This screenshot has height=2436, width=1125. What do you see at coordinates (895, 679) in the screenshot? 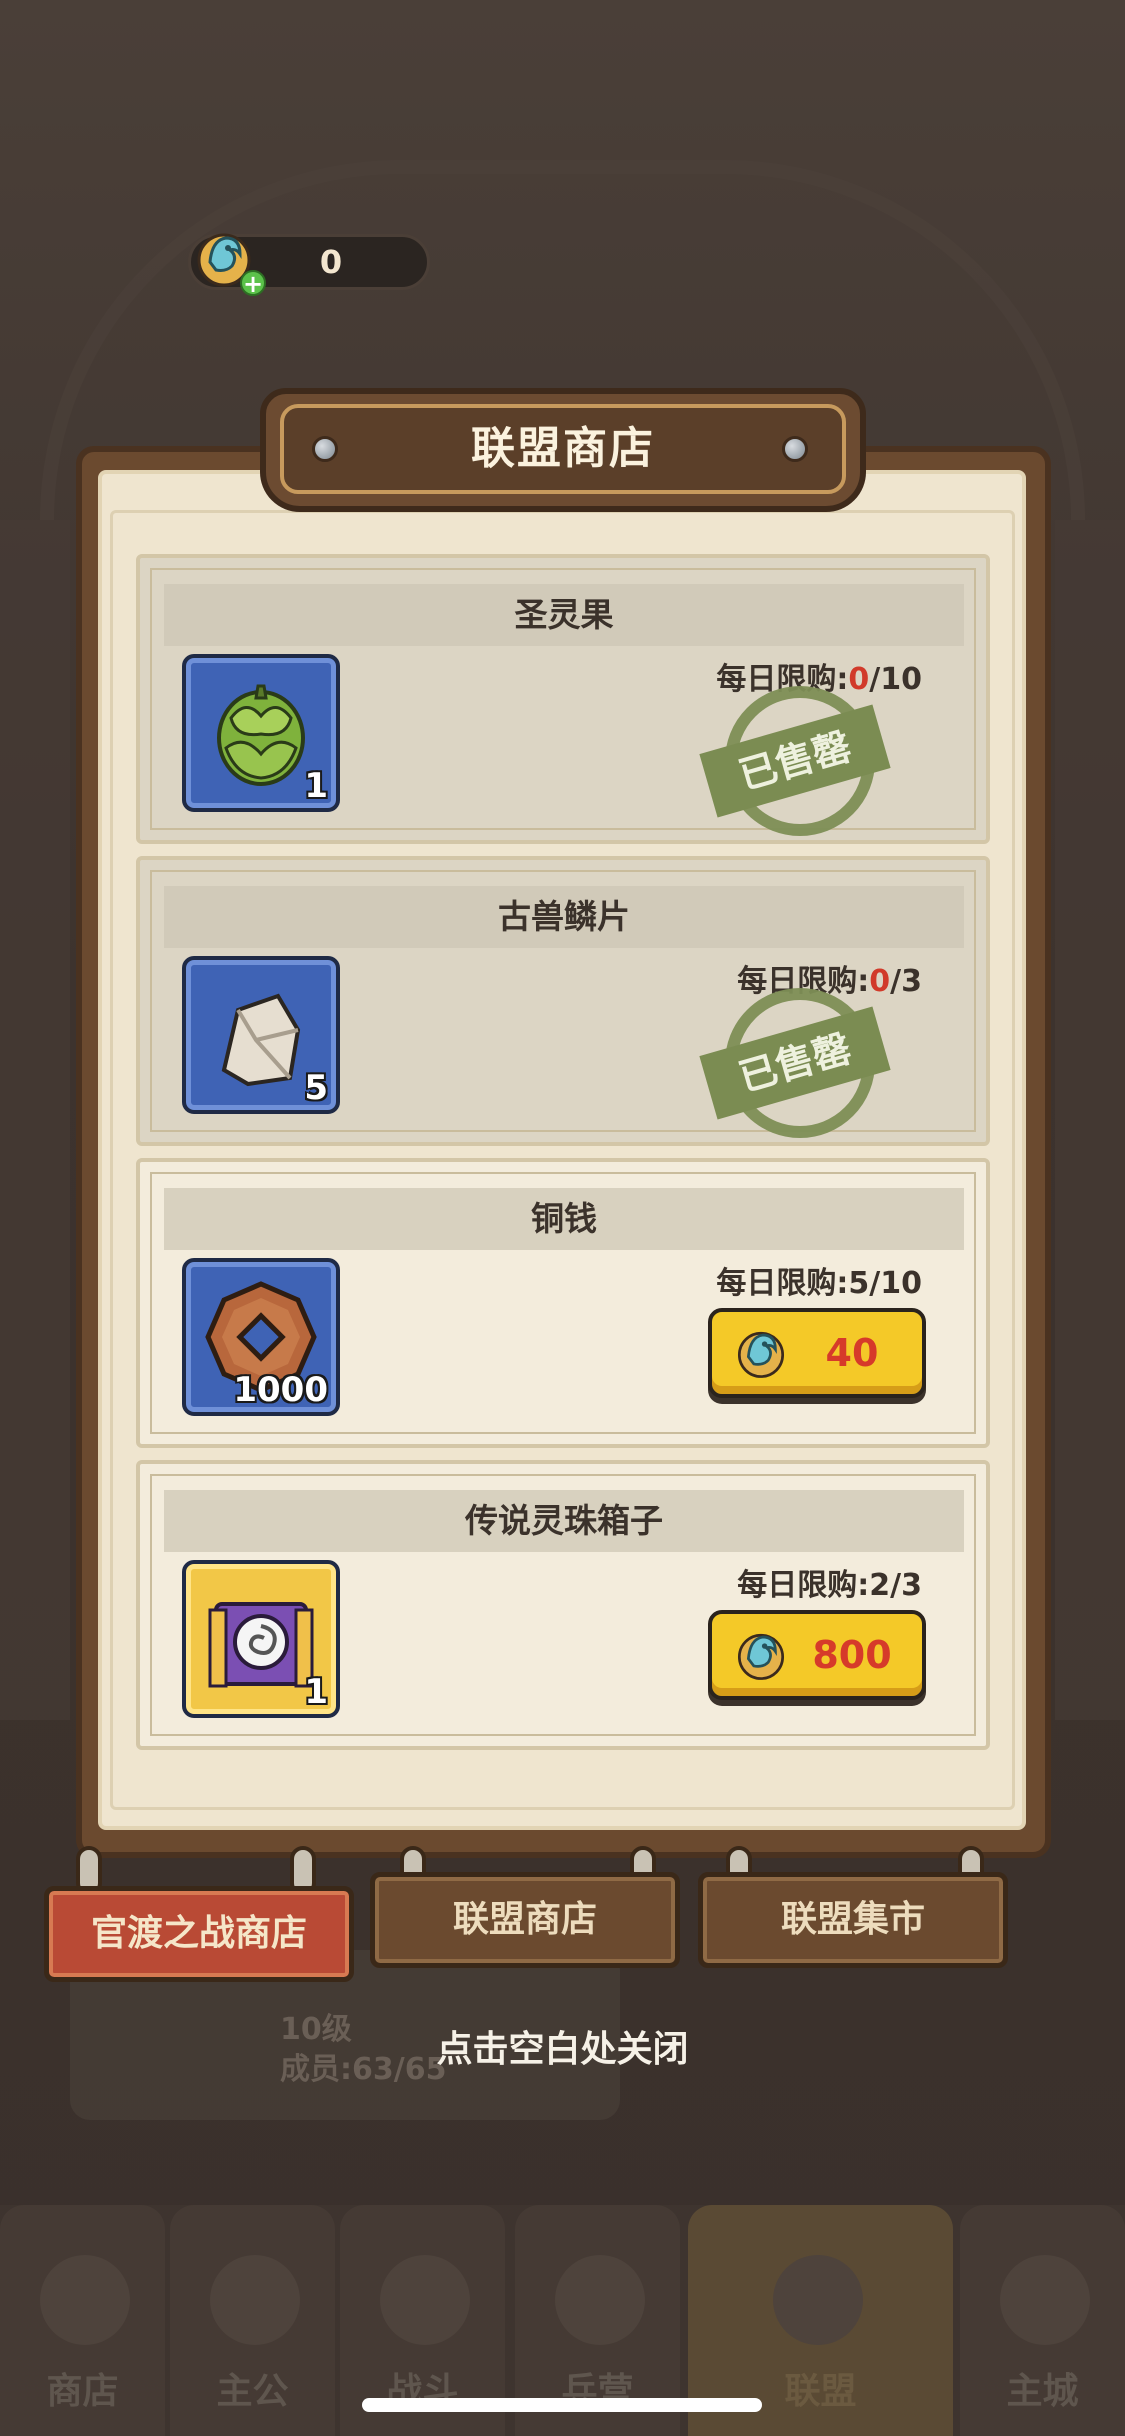
I see `daily-limit-total: /10` at bounding box center [895, 679].